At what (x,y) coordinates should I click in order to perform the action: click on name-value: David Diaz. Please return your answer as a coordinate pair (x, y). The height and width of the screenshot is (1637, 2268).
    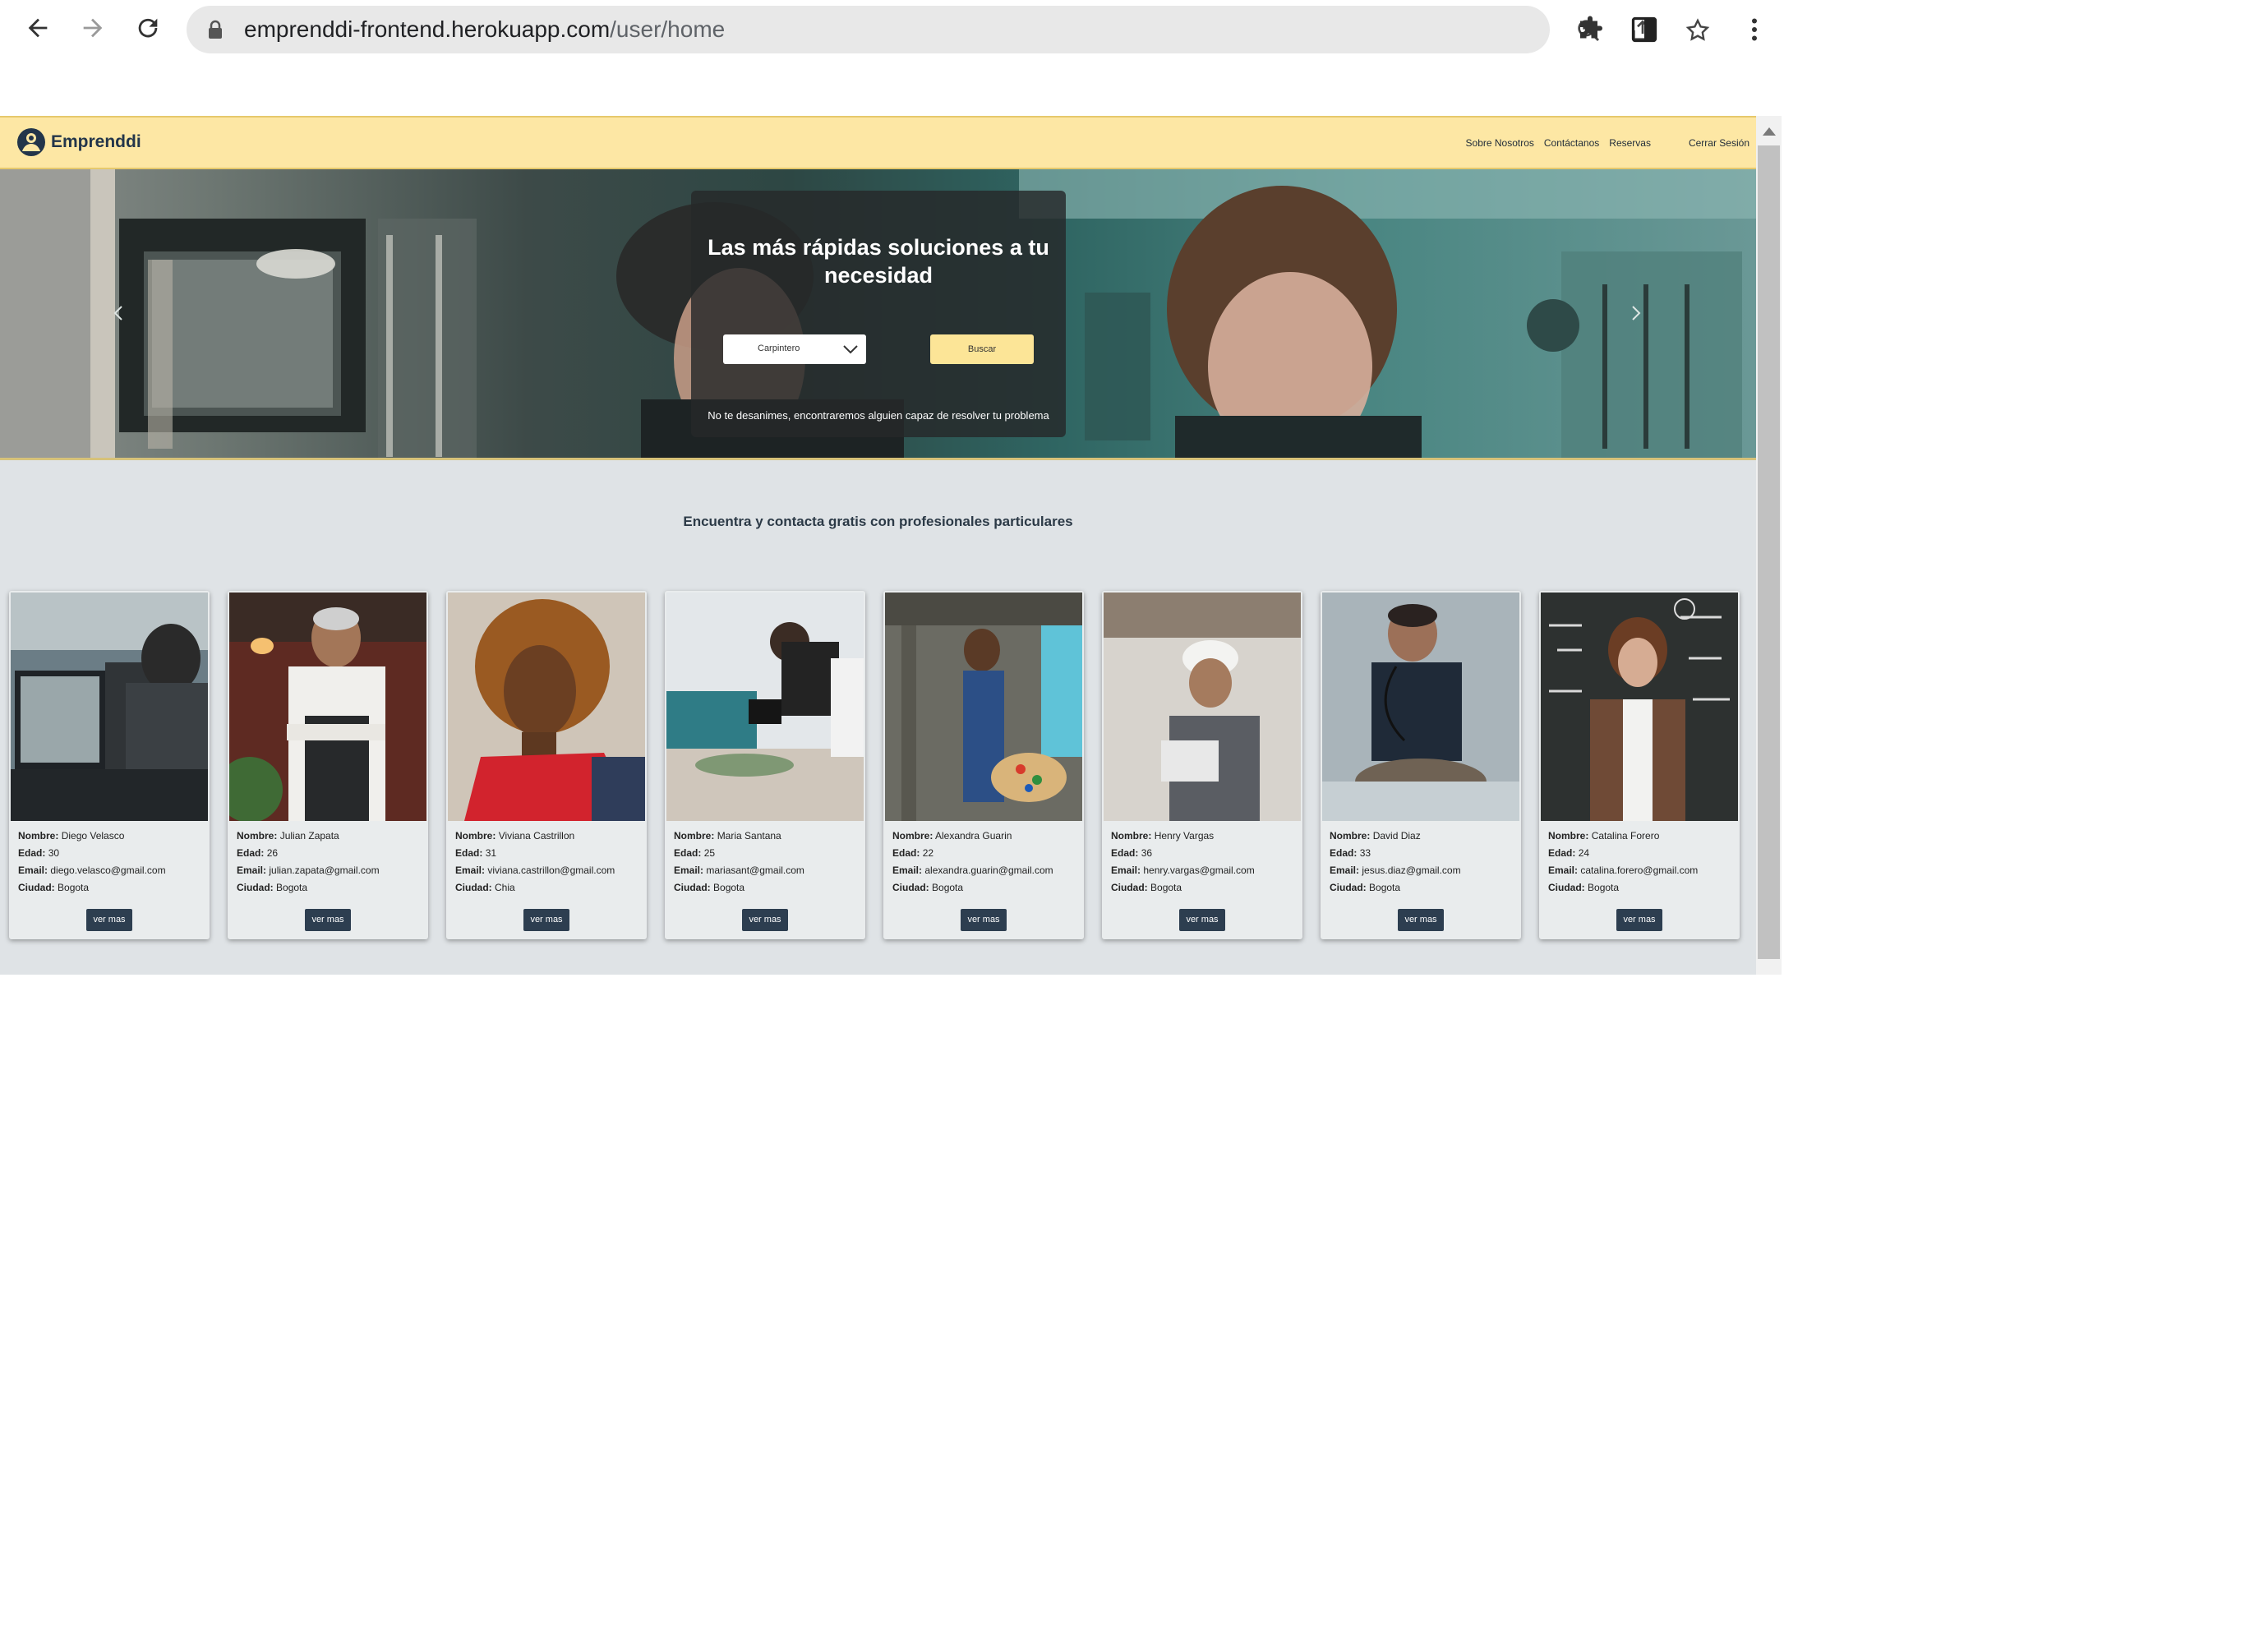
    Looking at the image, I should click on (1397, 836).